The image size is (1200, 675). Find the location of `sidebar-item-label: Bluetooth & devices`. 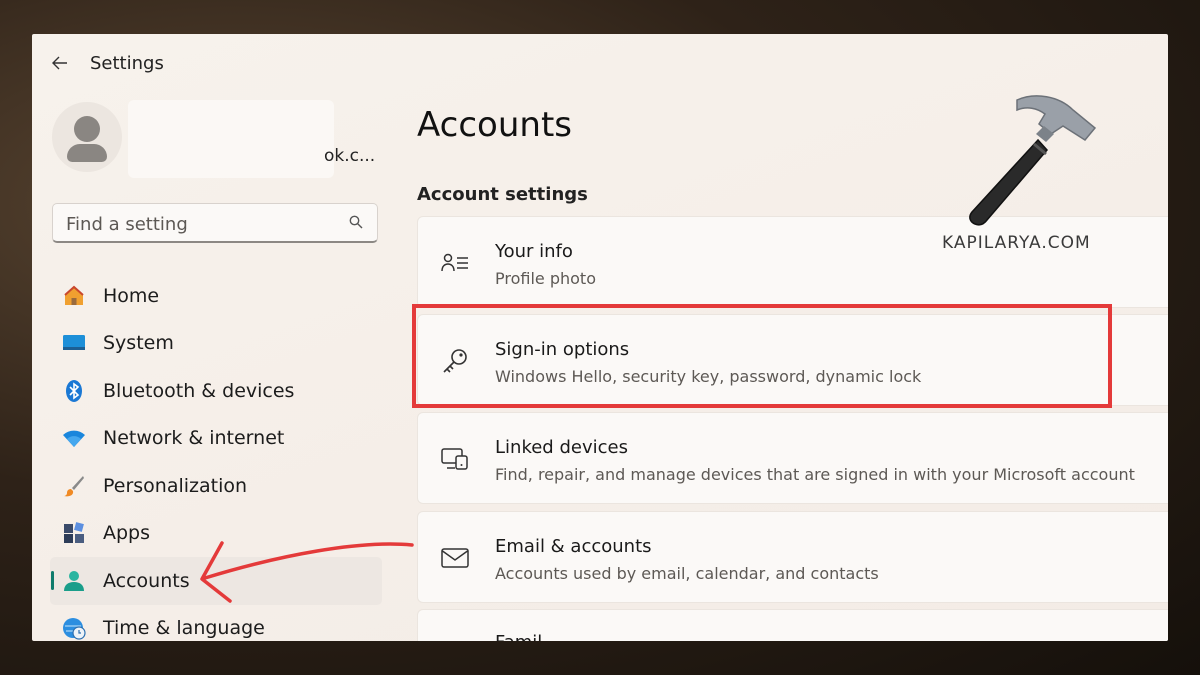

sidebar-item-label: Bluetooth & devices is located at coordinates (199, 390).